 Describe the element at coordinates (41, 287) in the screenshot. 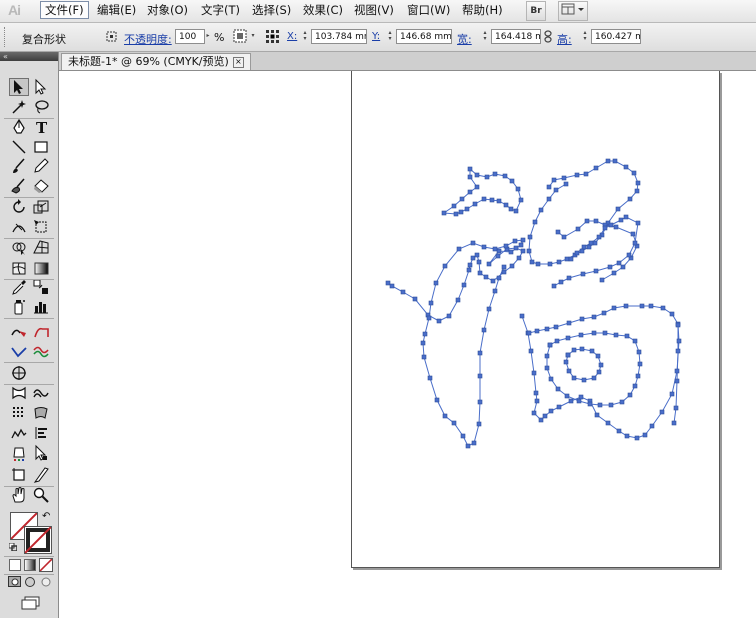

I see `blend-tool` at that location.